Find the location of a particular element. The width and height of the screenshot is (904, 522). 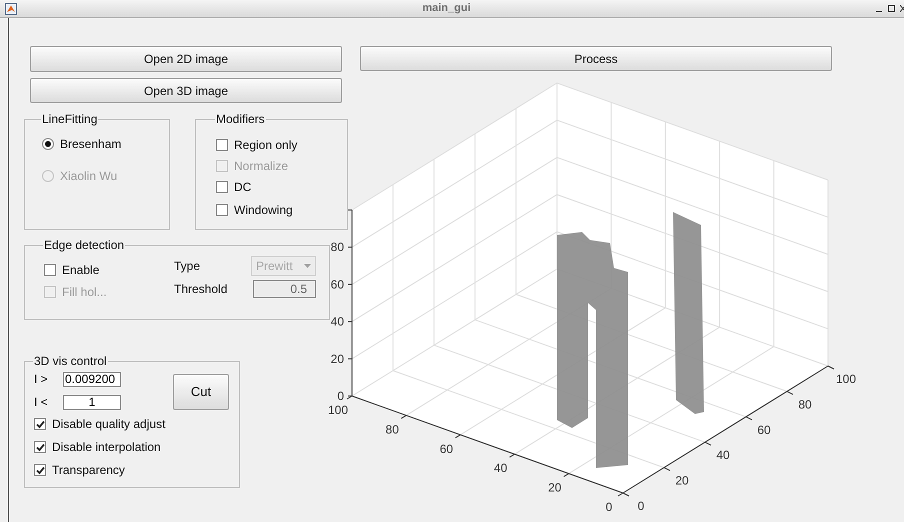

lower-bound-field: 0.009200 is located at coordinates (92, 379).